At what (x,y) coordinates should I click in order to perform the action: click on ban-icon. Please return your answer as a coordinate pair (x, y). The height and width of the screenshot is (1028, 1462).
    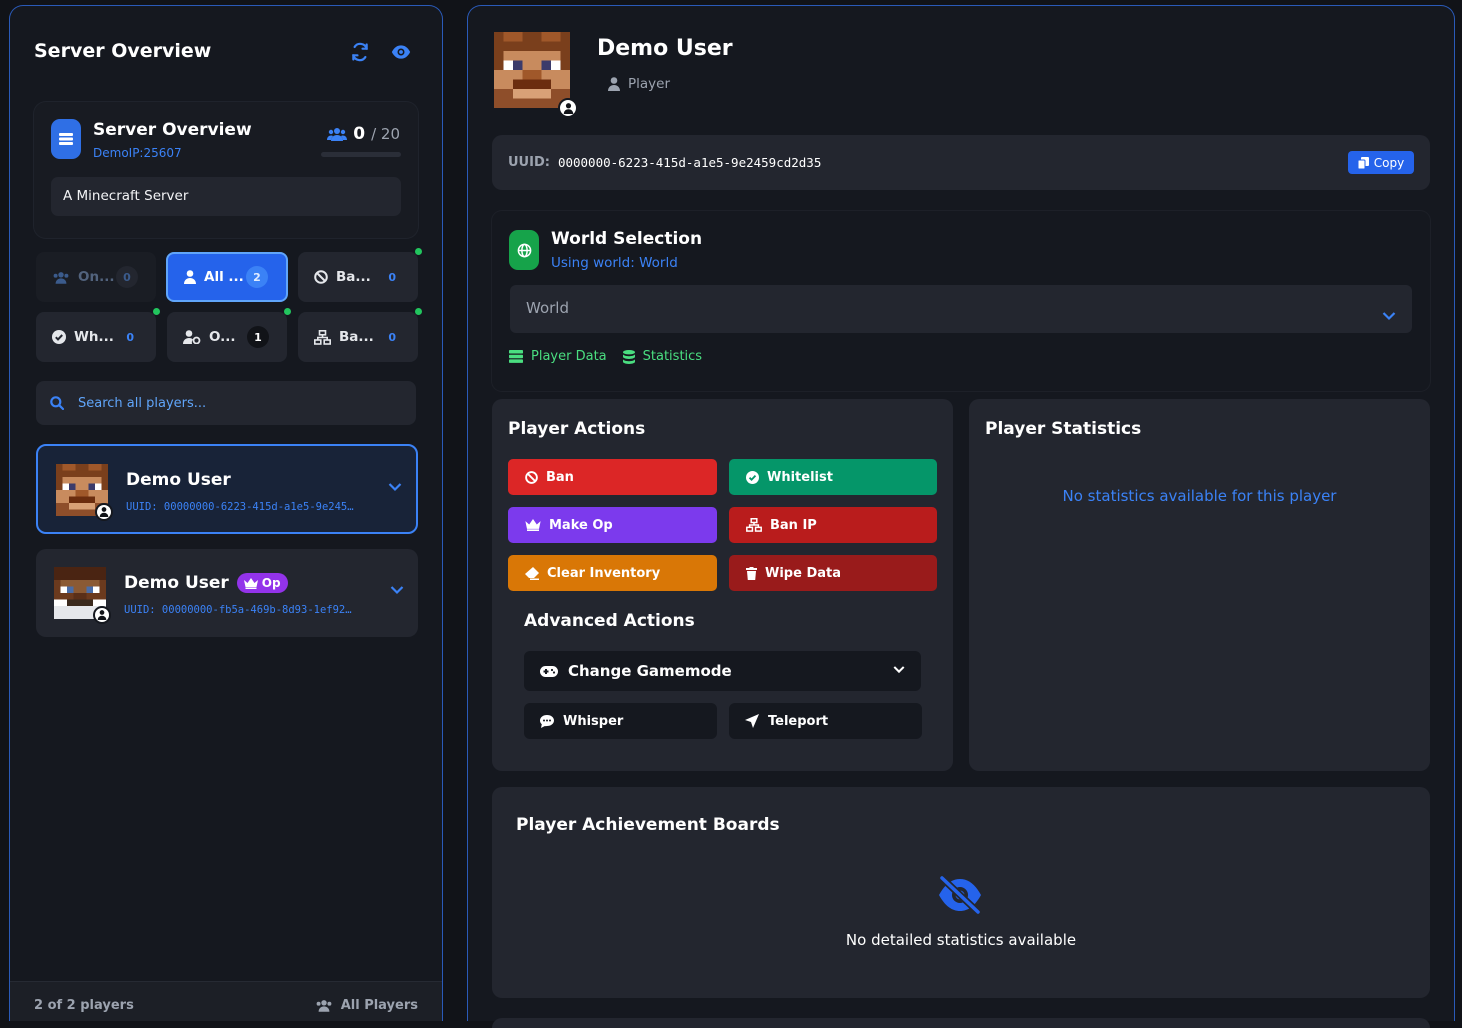
    Looking at the image, I should click on (531, 477).